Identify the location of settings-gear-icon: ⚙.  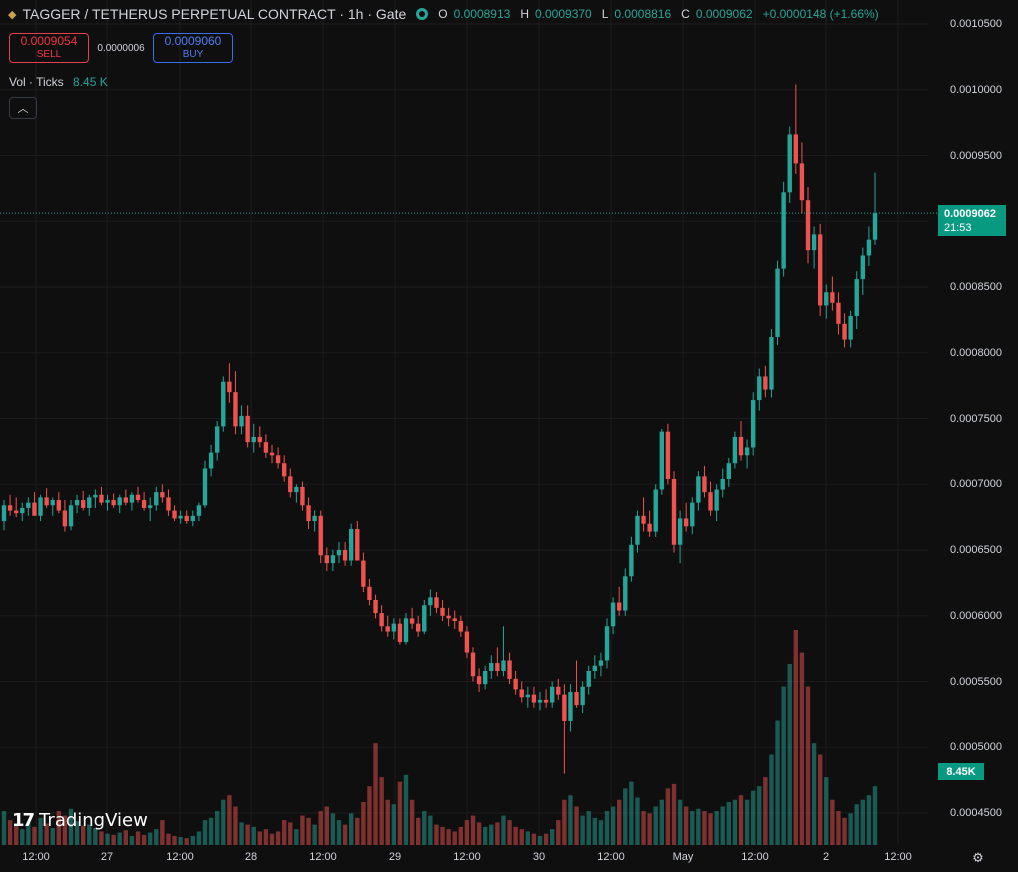
(978, 858).